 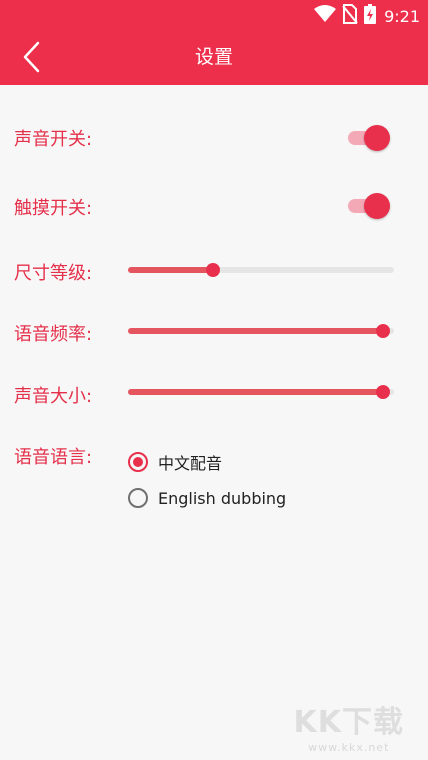 What do you see at coordinates (53, 273) in the screenshot?
I see `size-level-label: 尺寸等级:` at bounding box center [53, 273].